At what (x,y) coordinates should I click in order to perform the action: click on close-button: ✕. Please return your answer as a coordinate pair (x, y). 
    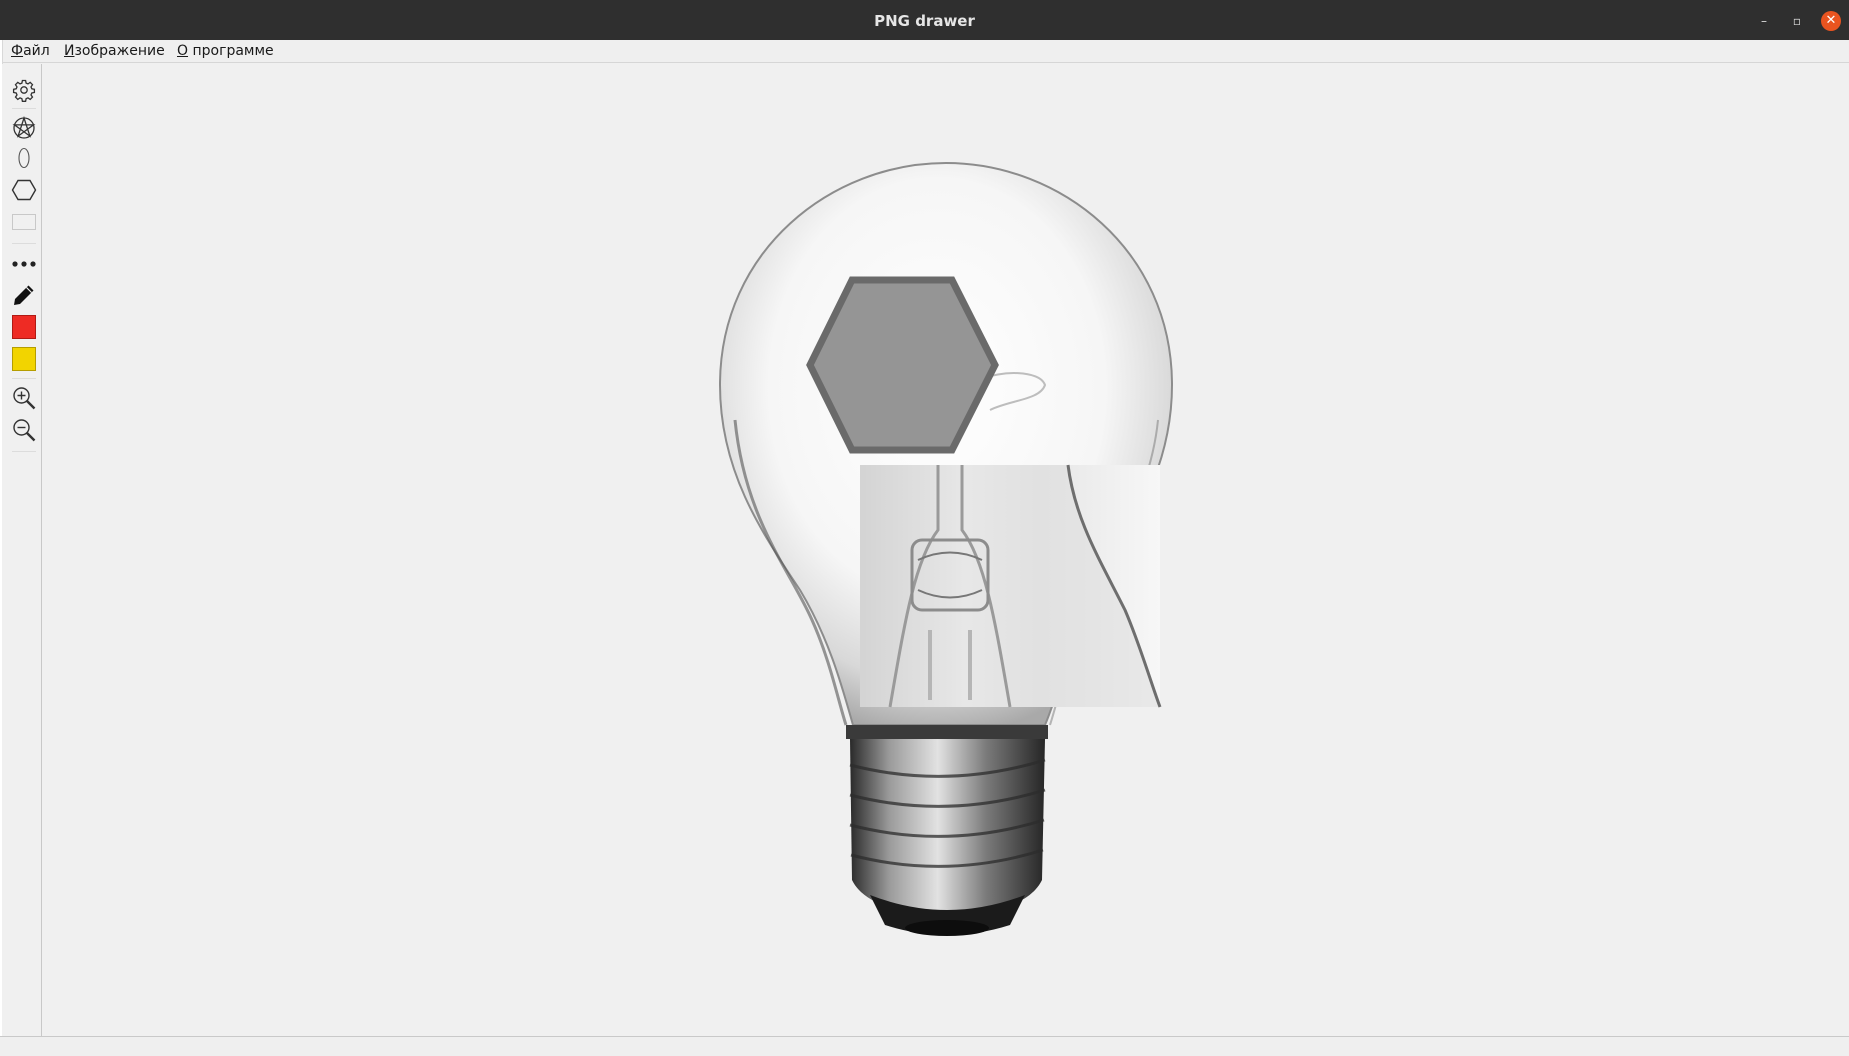
    Looking at the image, I should click on (1831, 21).